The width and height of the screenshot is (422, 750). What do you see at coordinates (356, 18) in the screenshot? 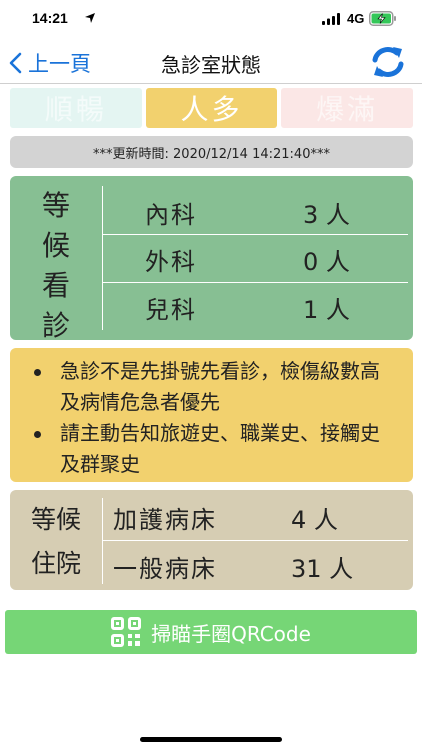
I see `network-type: 4G` at bounding box center [356, 18].